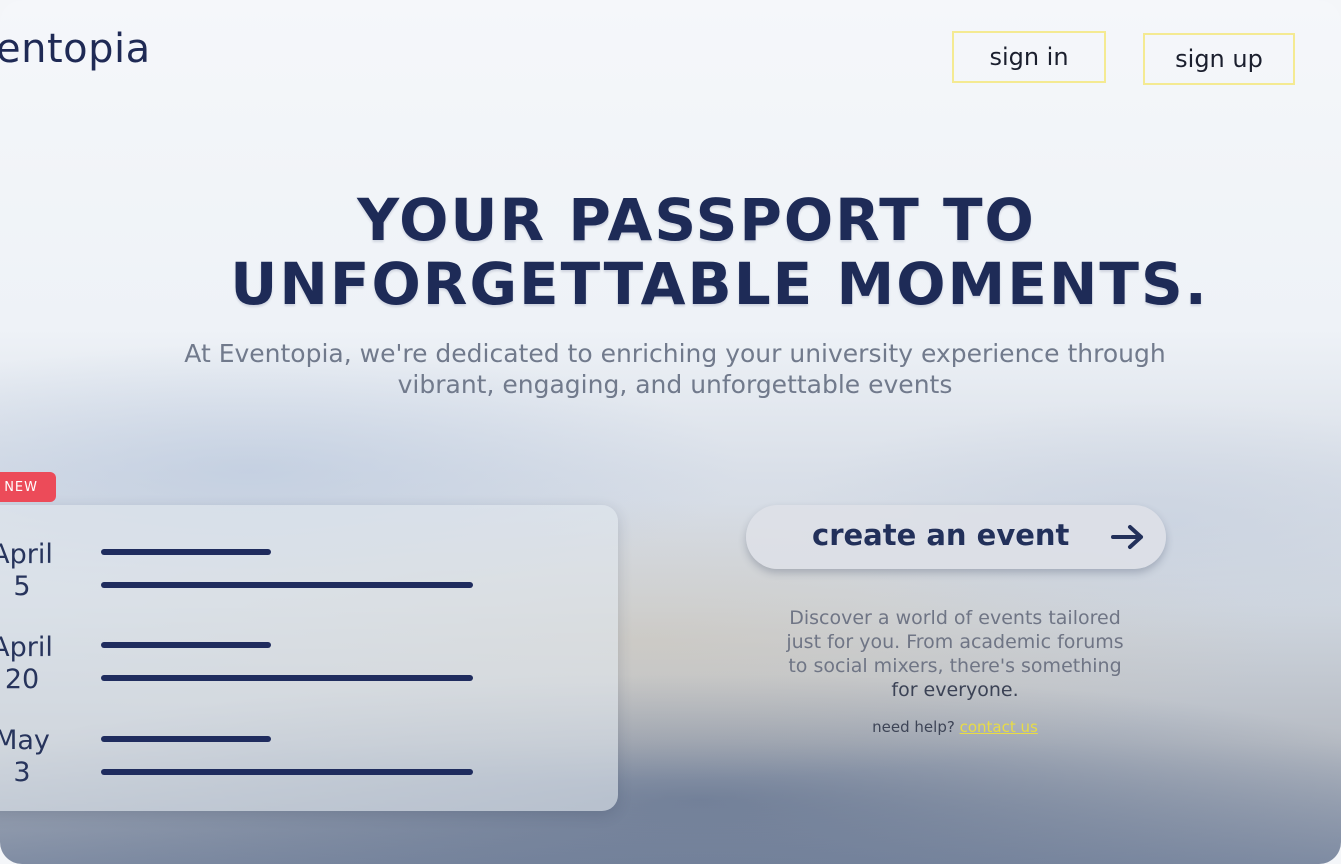  Describe the element at coordinates (1219, 59) in the screenshot. I see `sign-up-button: sign up` at that location.